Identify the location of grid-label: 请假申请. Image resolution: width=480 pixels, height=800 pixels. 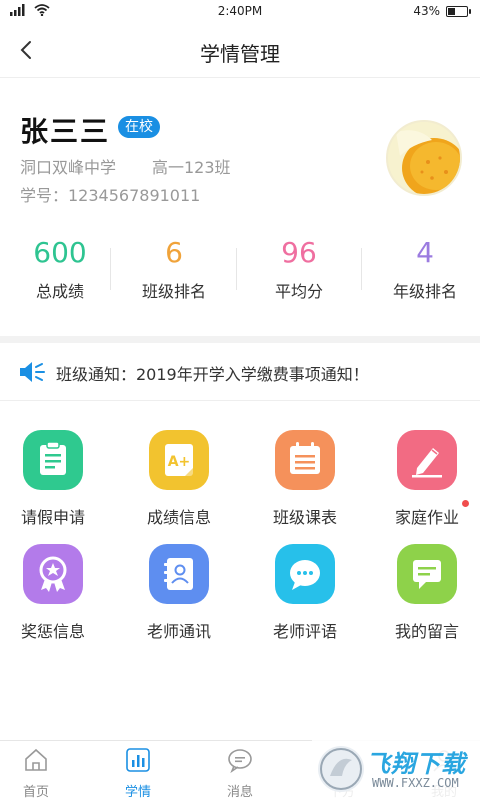
(52, 517).